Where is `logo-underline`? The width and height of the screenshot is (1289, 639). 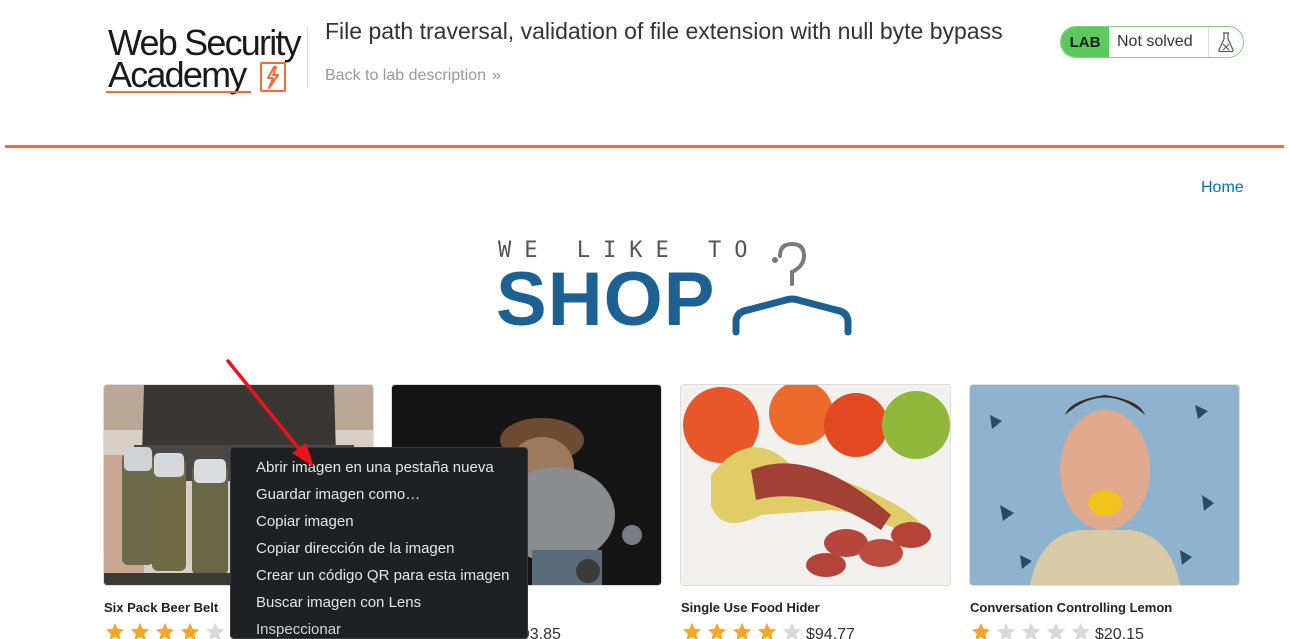
logo-underline is located at coordinates (178, 92).